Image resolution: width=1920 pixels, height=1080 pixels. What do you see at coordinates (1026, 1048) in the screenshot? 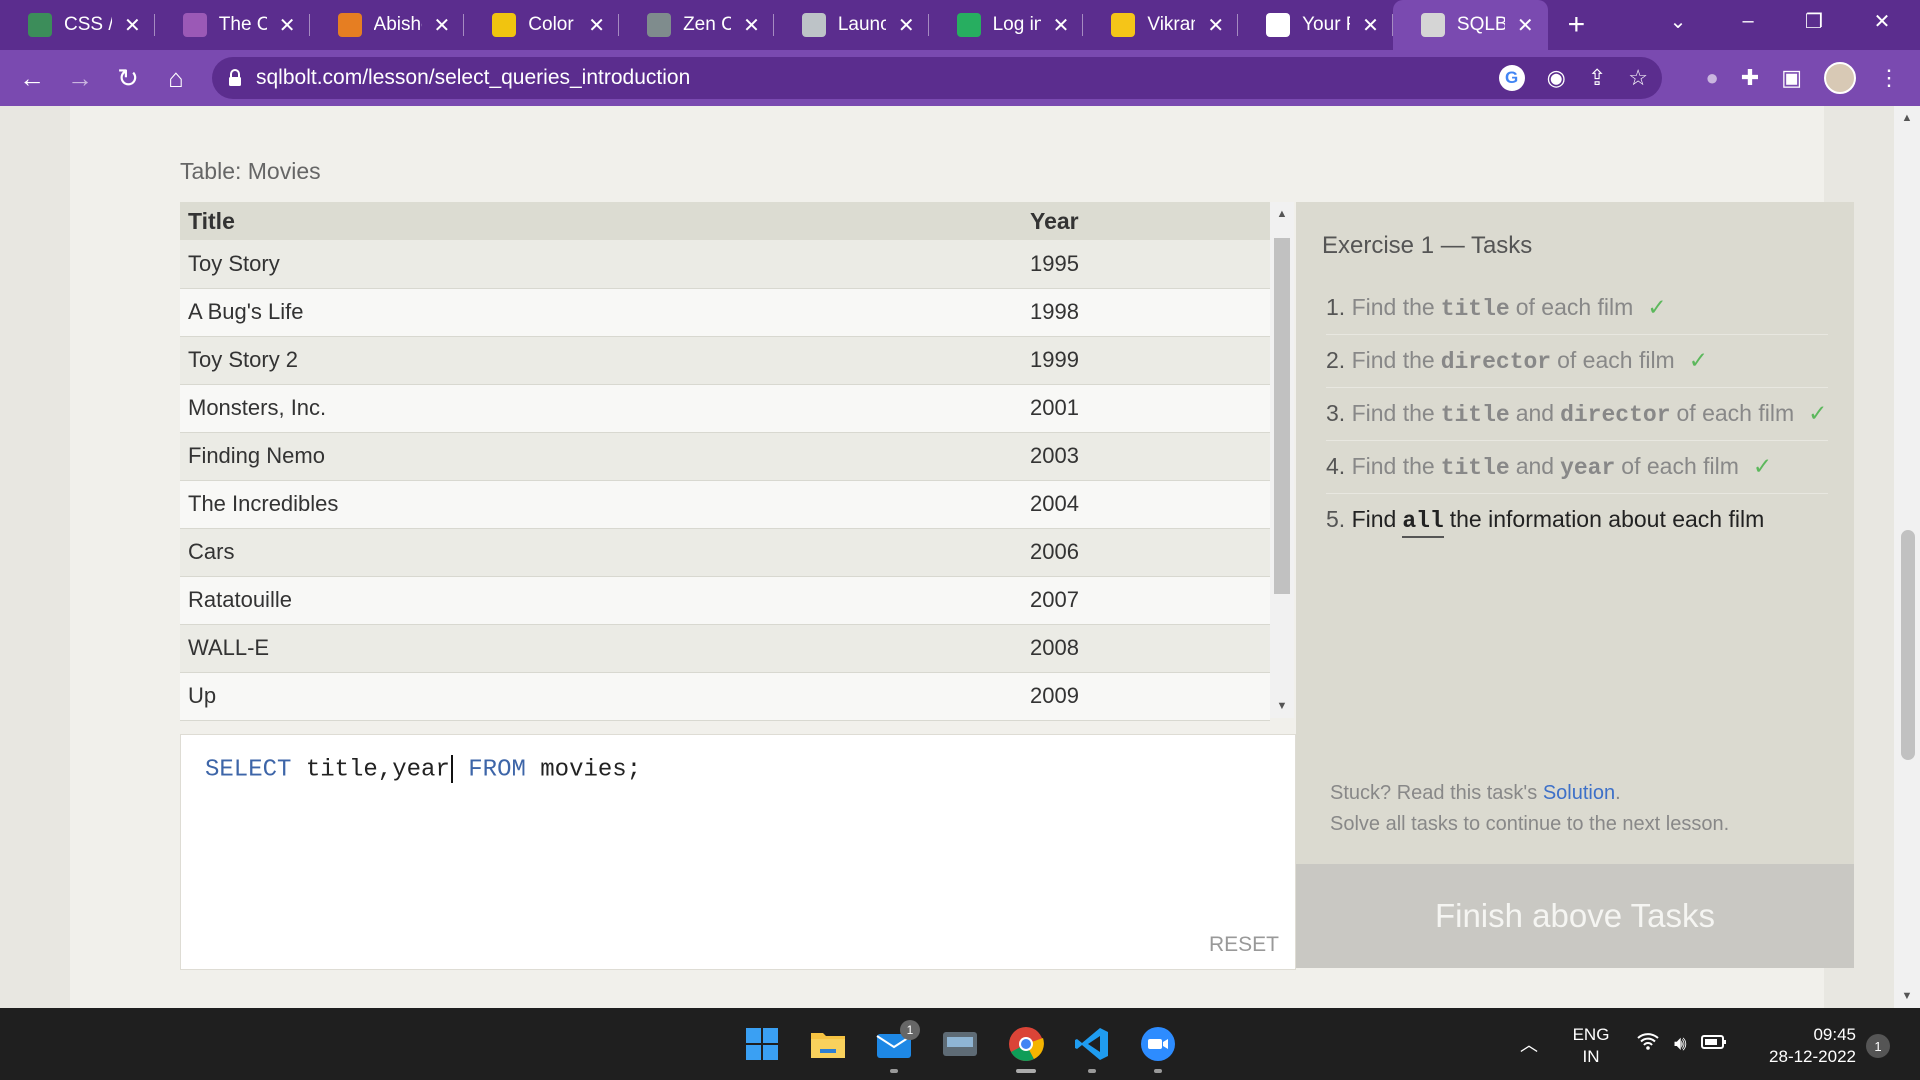
I see `chrome-icon` at bounding box center [1026, 1048].